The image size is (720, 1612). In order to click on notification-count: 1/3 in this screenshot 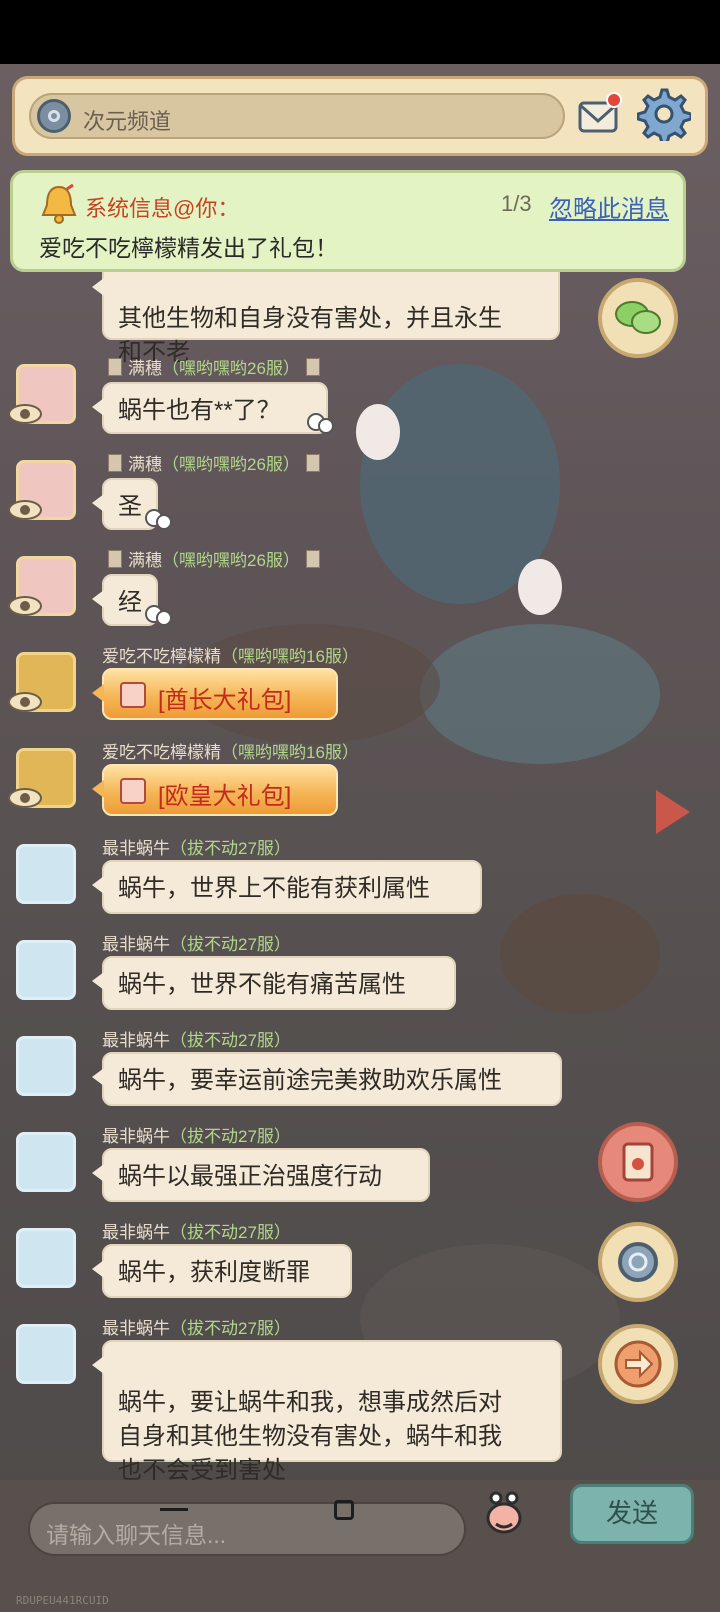, I will do `click(516, 203)`.